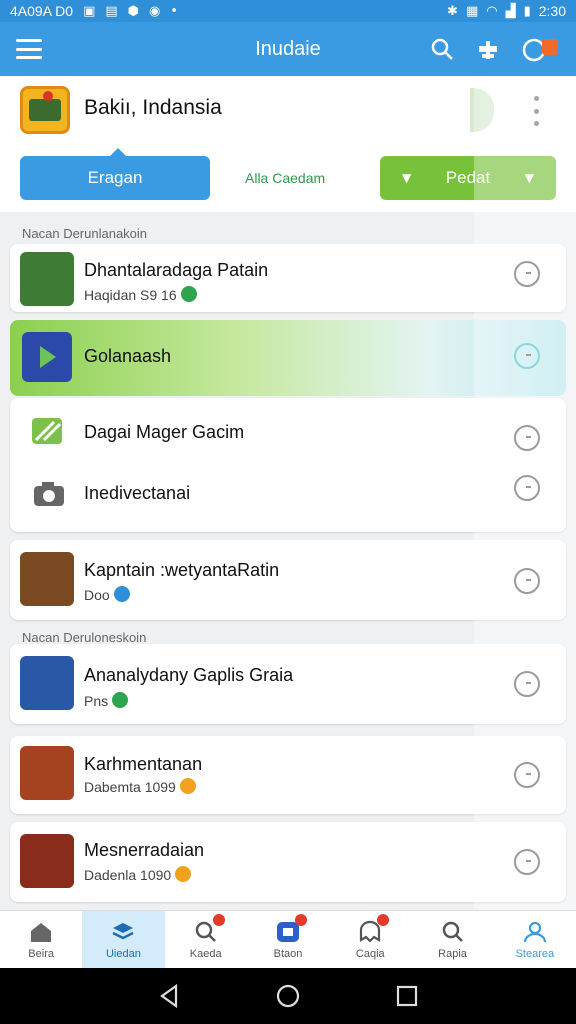 The image size is (576, 1024). I want to click on home-circle-icon, so click(288, 996).